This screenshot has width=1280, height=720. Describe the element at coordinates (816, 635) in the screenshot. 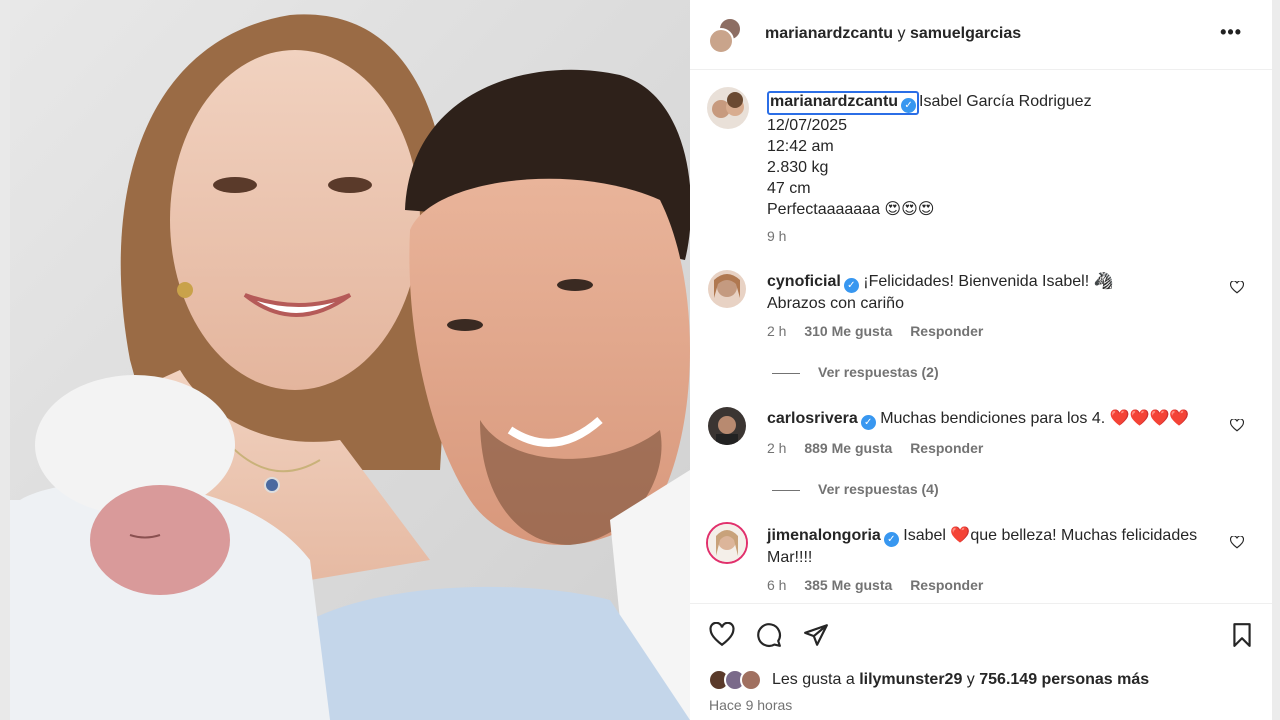

I see `send-icon` at that location.